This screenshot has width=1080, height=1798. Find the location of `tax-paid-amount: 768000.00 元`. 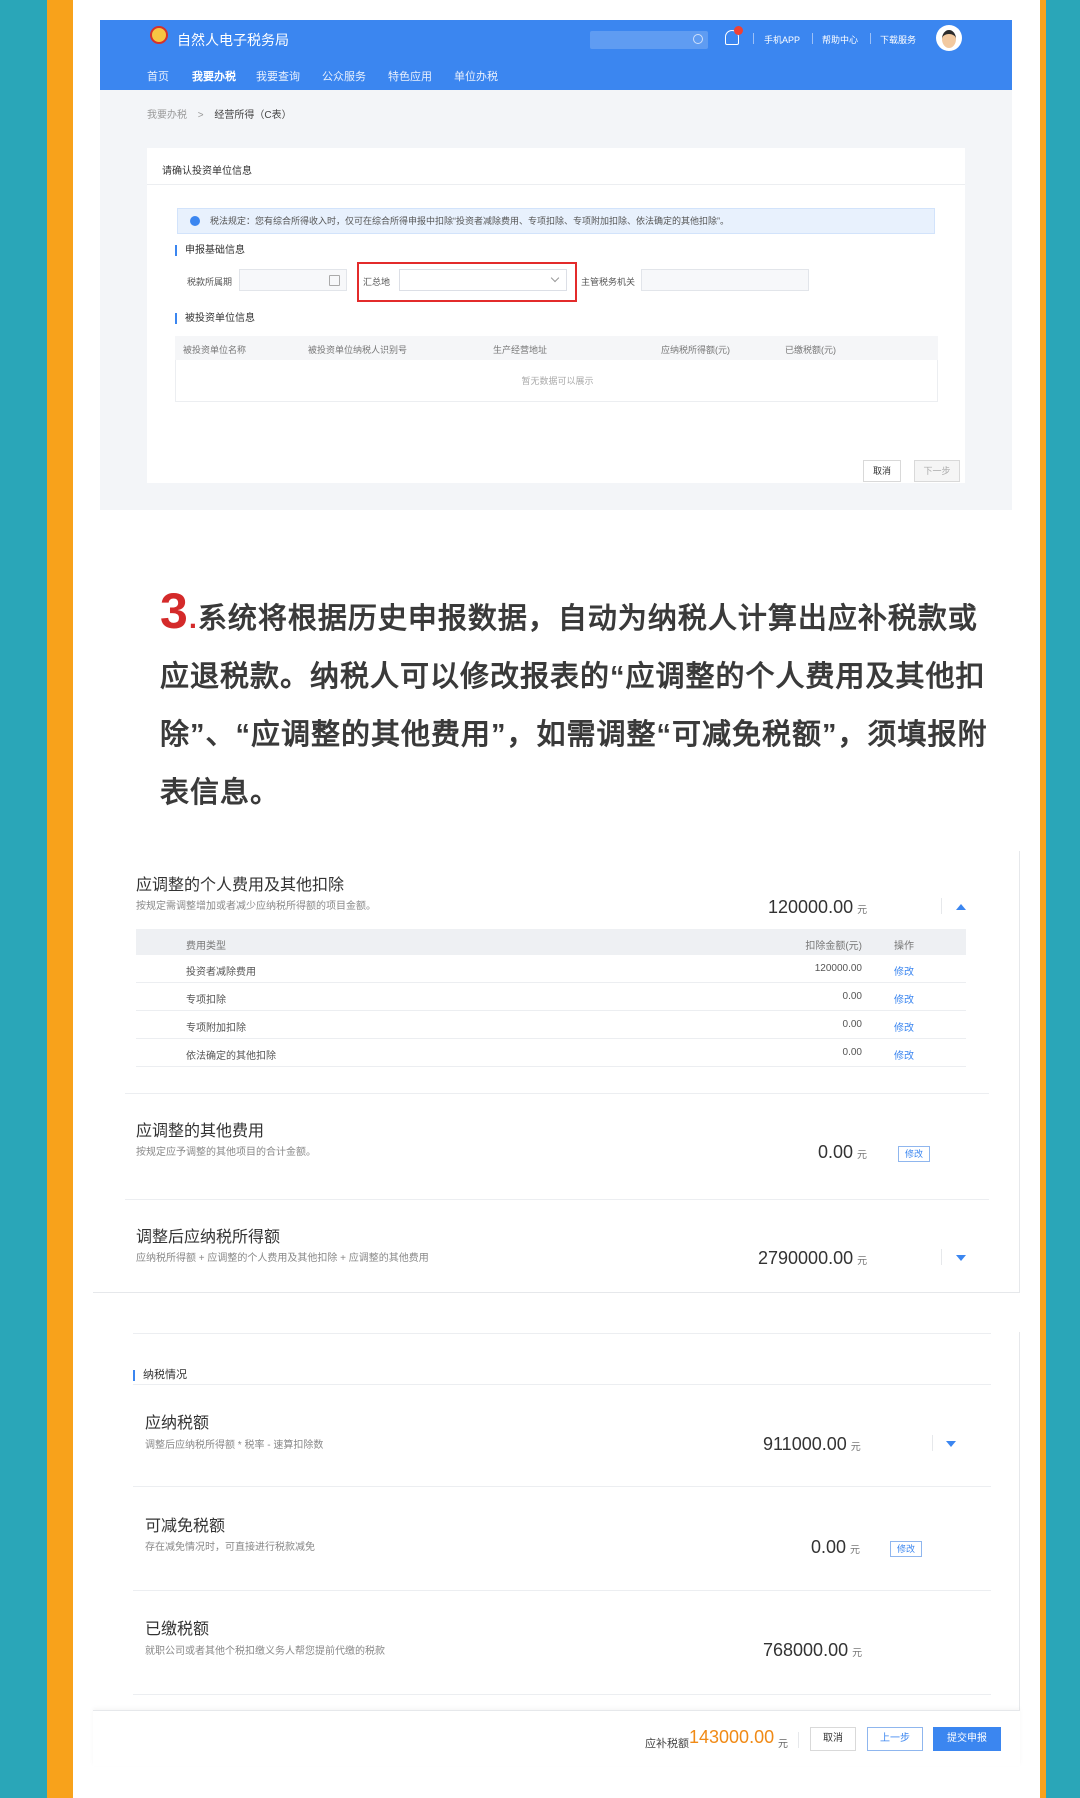

tax-paid-amount: 768000.00 元 is located at coordinates (812, 1650).